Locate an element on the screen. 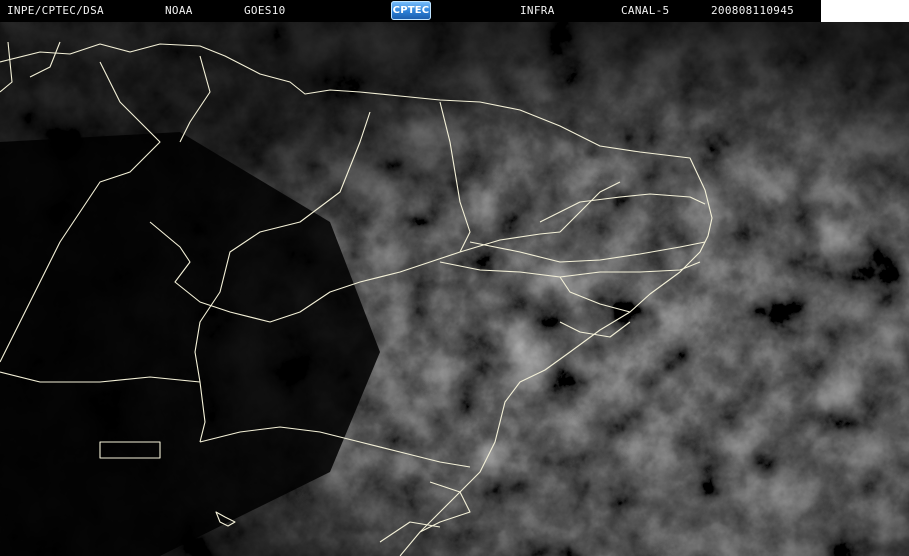 The width and height of the screenshot is (909, 556). cptec-logo: CPTEC is located at coordinates (411, 10).